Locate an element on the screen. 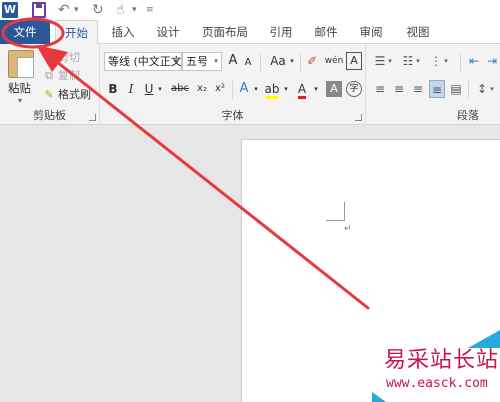 The height and width of the screenshot is (402, 500). distributed-button: ▤ is located at coordinates (456, 89).